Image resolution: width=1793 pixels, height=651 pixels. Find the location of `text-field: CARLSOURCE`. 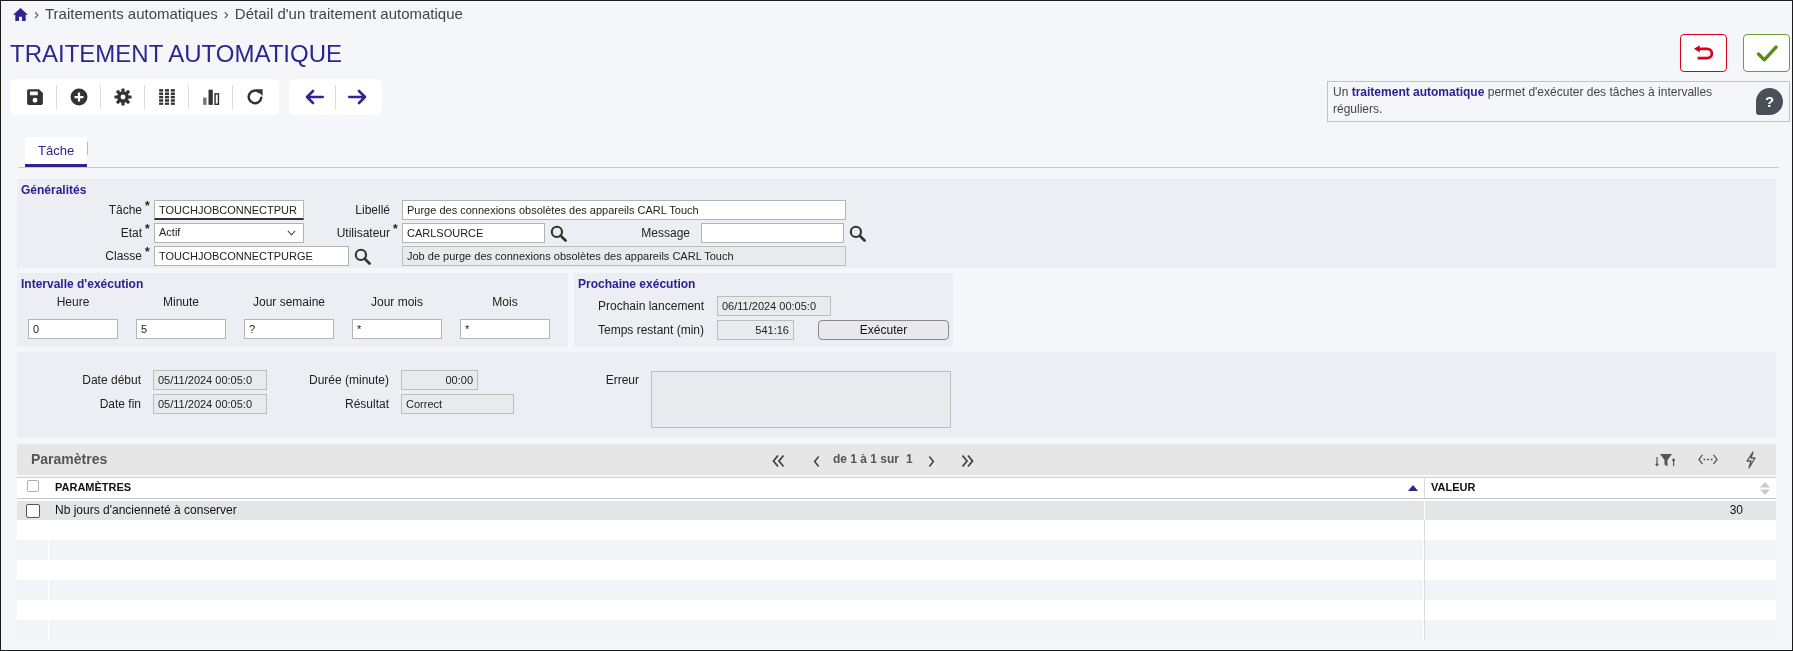

text-field: CARLSOURCE is located at coordinates (473, 233).